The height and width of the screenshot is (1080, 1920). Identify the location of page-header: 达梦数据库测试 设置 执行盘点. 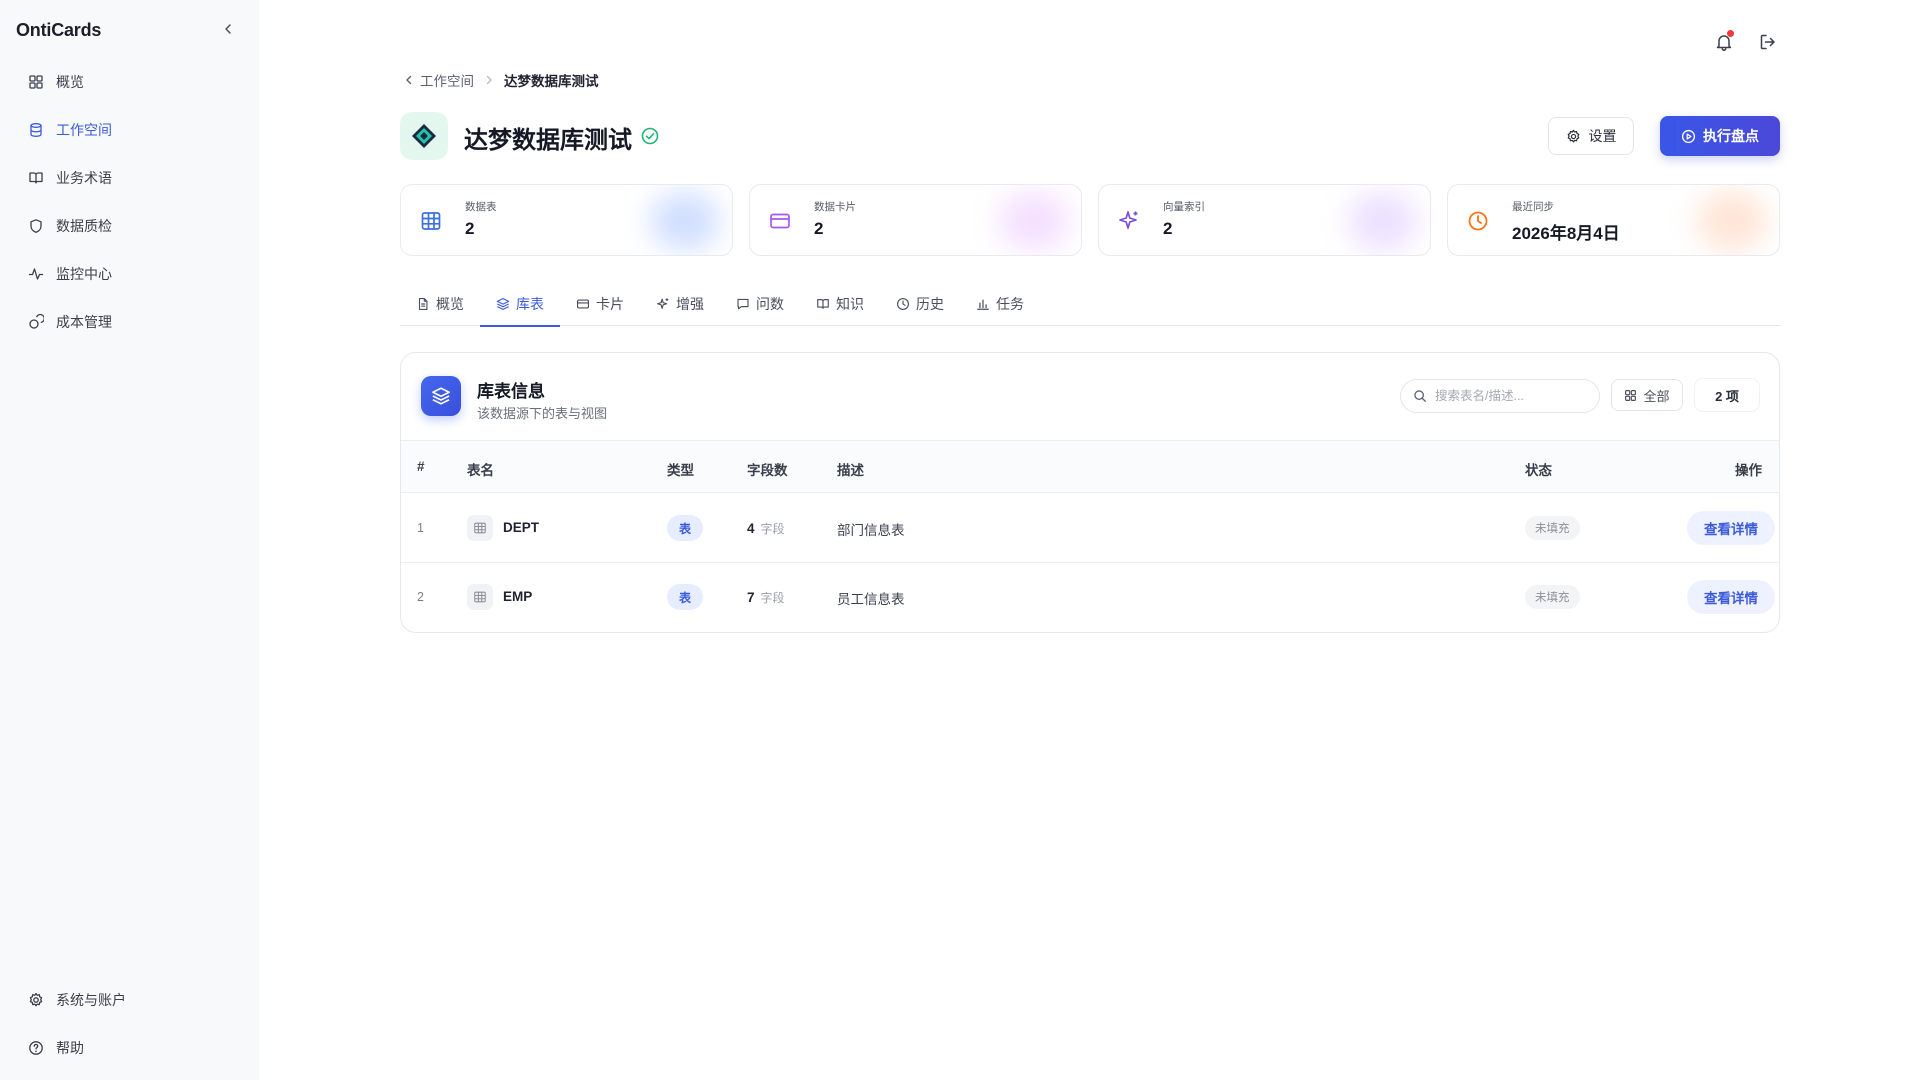
(1090, 136).